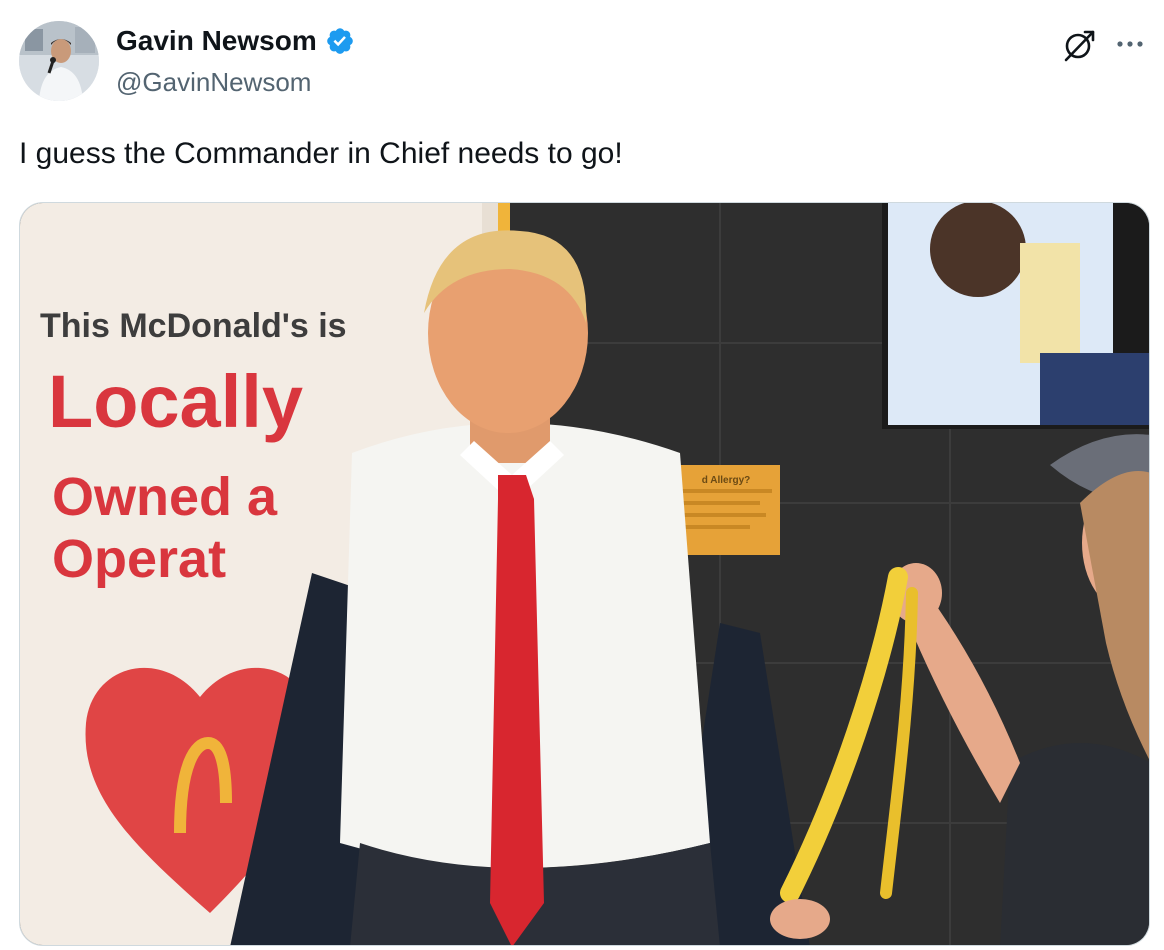  Describe the element at coordinates (235, 61) in the screenshot. I see `tweet-author: Gavin Newsom @GavinNewsom` at that location.